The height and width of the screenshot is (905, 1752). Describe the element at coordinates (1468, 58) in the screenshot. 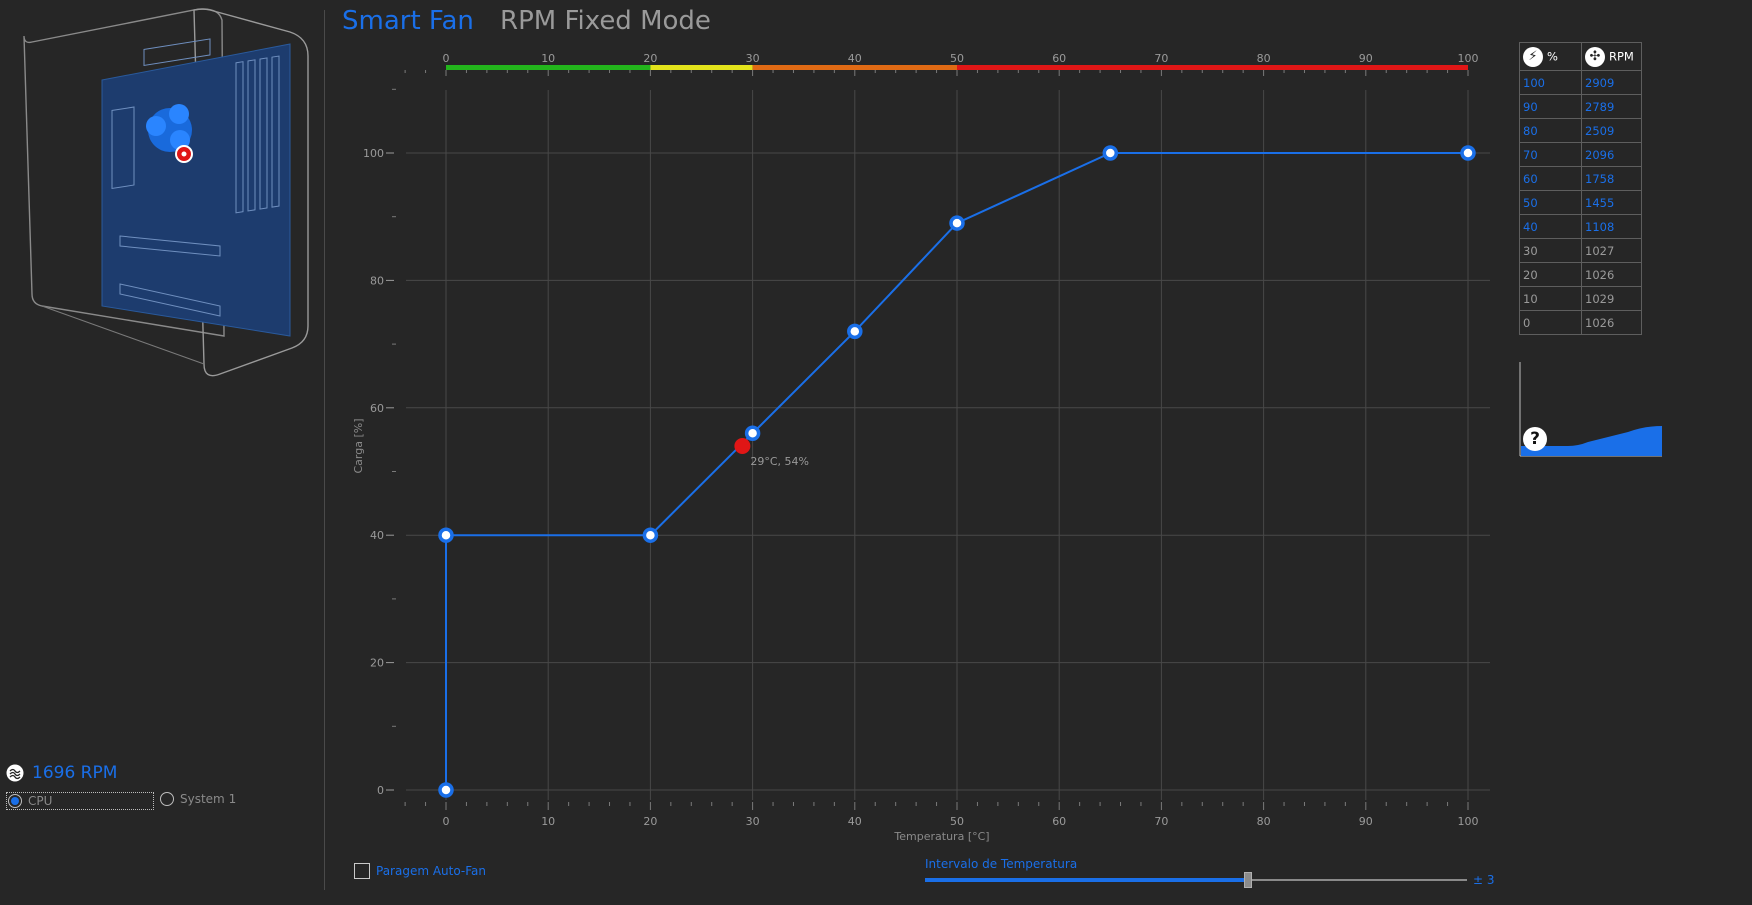

I see `top-scale-label: 100` at that location.